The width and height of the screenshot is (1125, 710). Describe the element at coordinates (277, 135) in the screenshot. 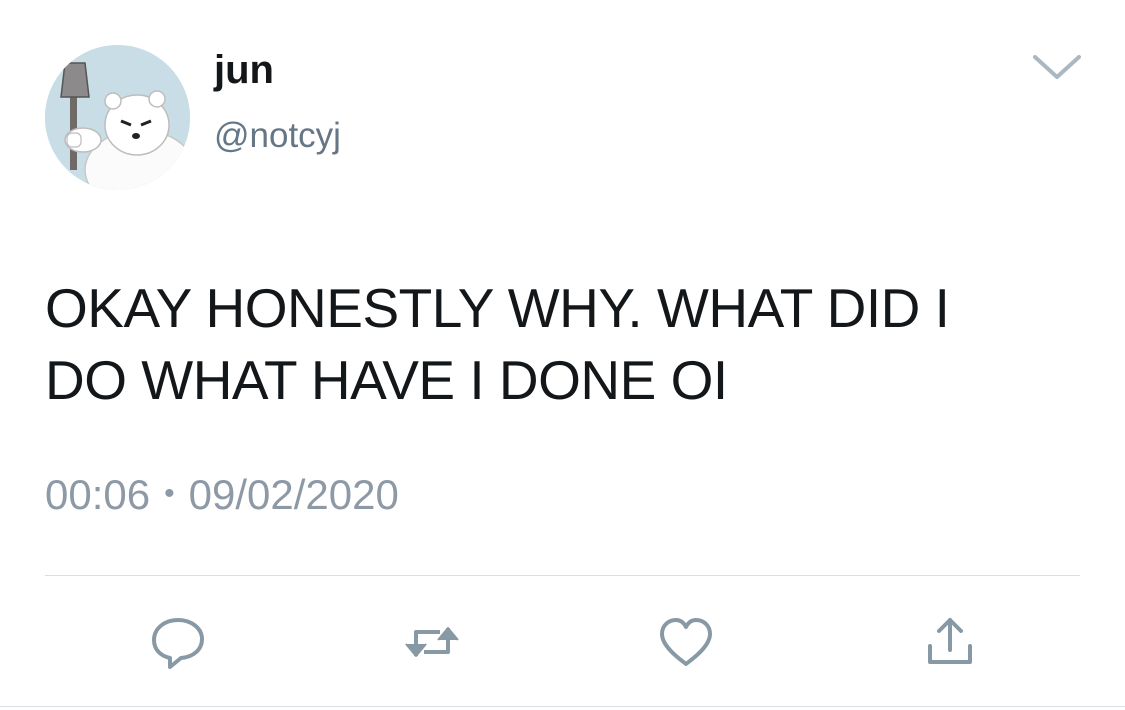

I see `user-handle: @notcyj` at that location.